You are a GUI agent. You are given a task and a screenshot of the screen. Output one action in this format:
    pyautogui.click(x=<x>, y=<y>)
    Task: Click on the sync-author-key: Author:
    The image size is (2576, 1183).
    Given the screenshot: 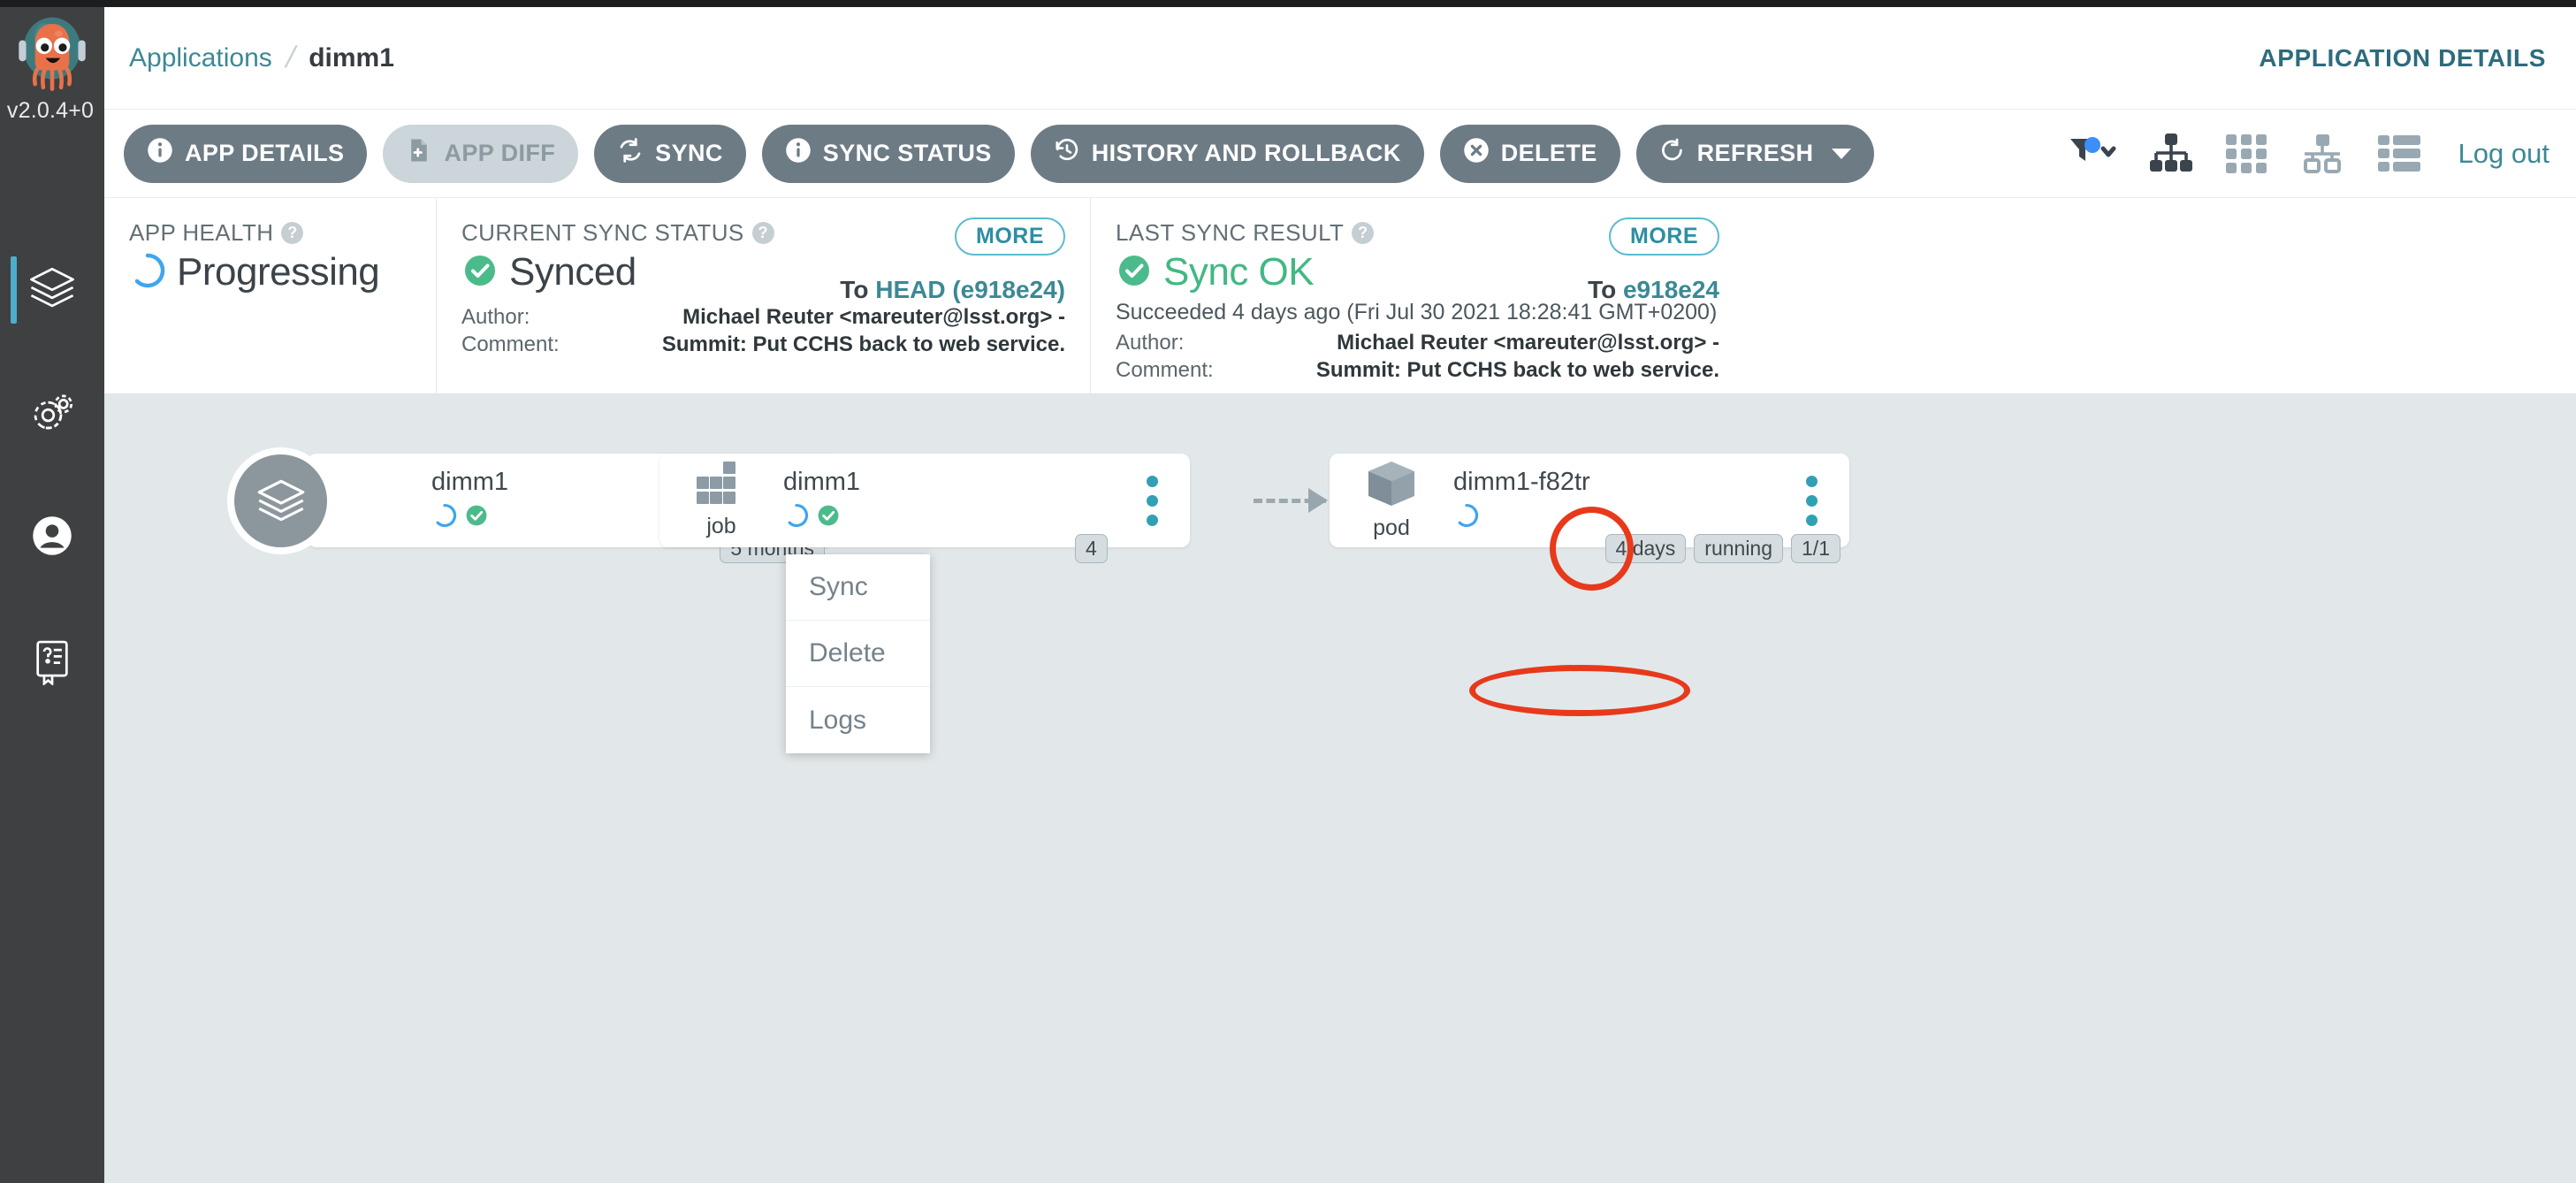 What is the action you would take?
    pyautogui.click(x=495, y=317)
    